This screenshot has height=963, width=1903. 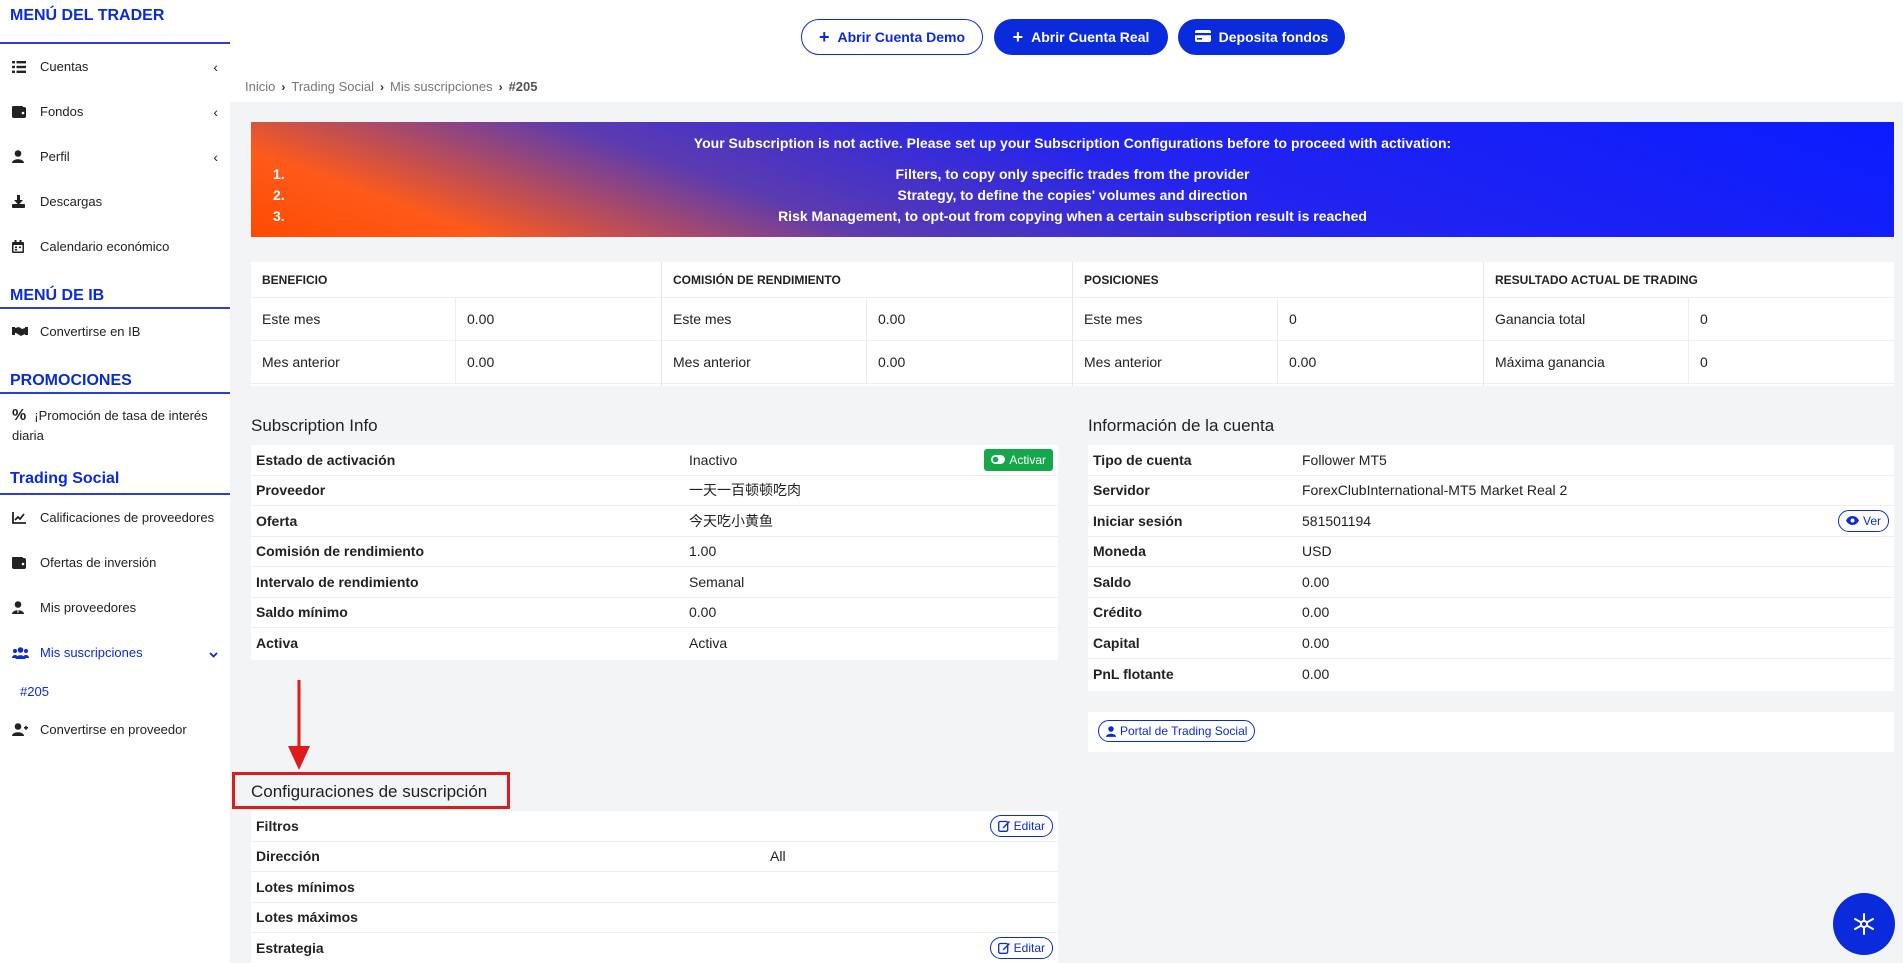 What do you see at coordinates (1491, 521) in the screenshot?
I see `info-row: Iniciar sesión 581501194 Ver` at bounding box center [1491, 521].